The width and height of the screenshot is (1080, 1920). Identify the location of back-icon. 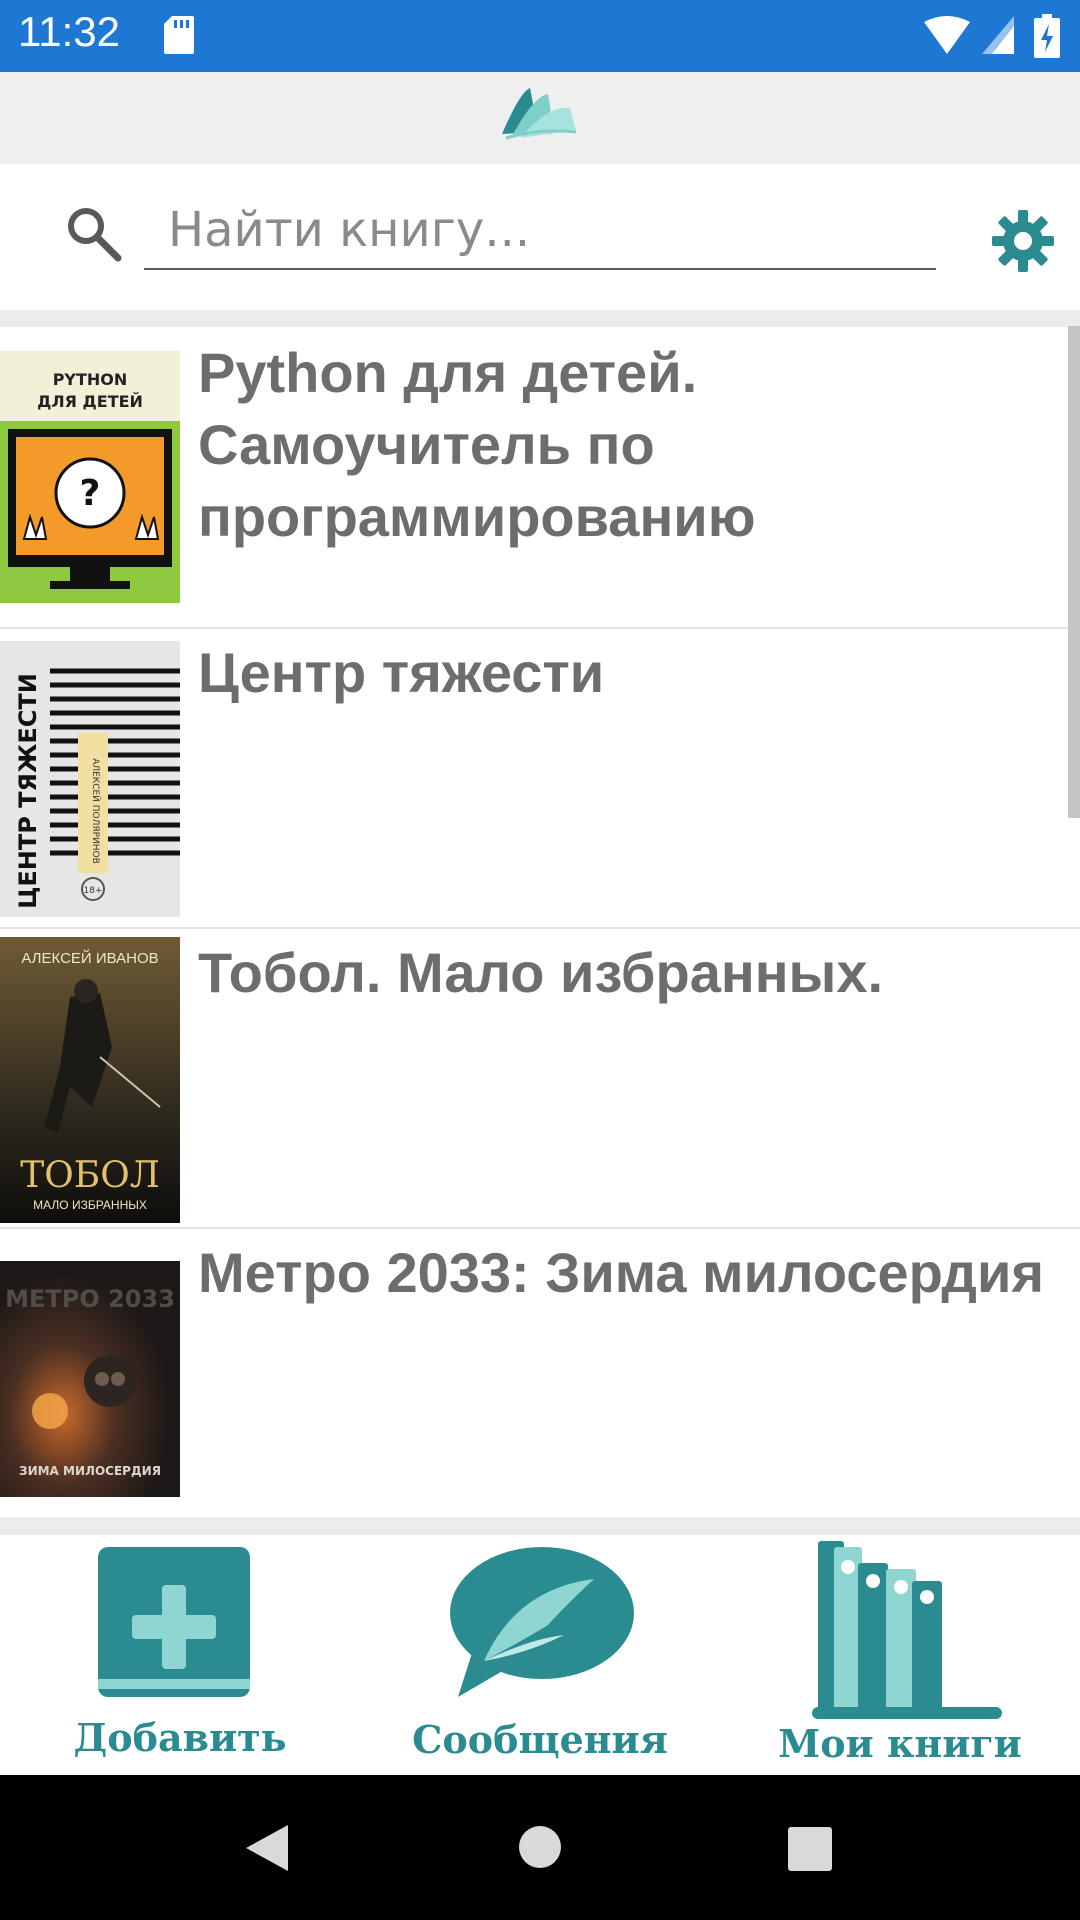
(267, 1848).